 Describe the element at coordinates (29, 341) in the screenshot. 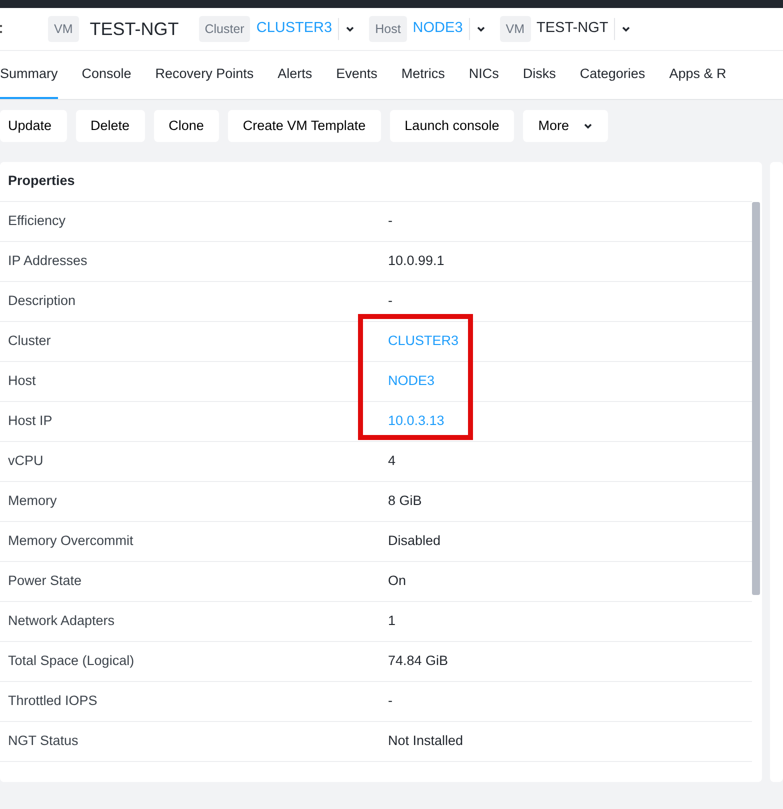

I see `property-label: Cluster` at that location.